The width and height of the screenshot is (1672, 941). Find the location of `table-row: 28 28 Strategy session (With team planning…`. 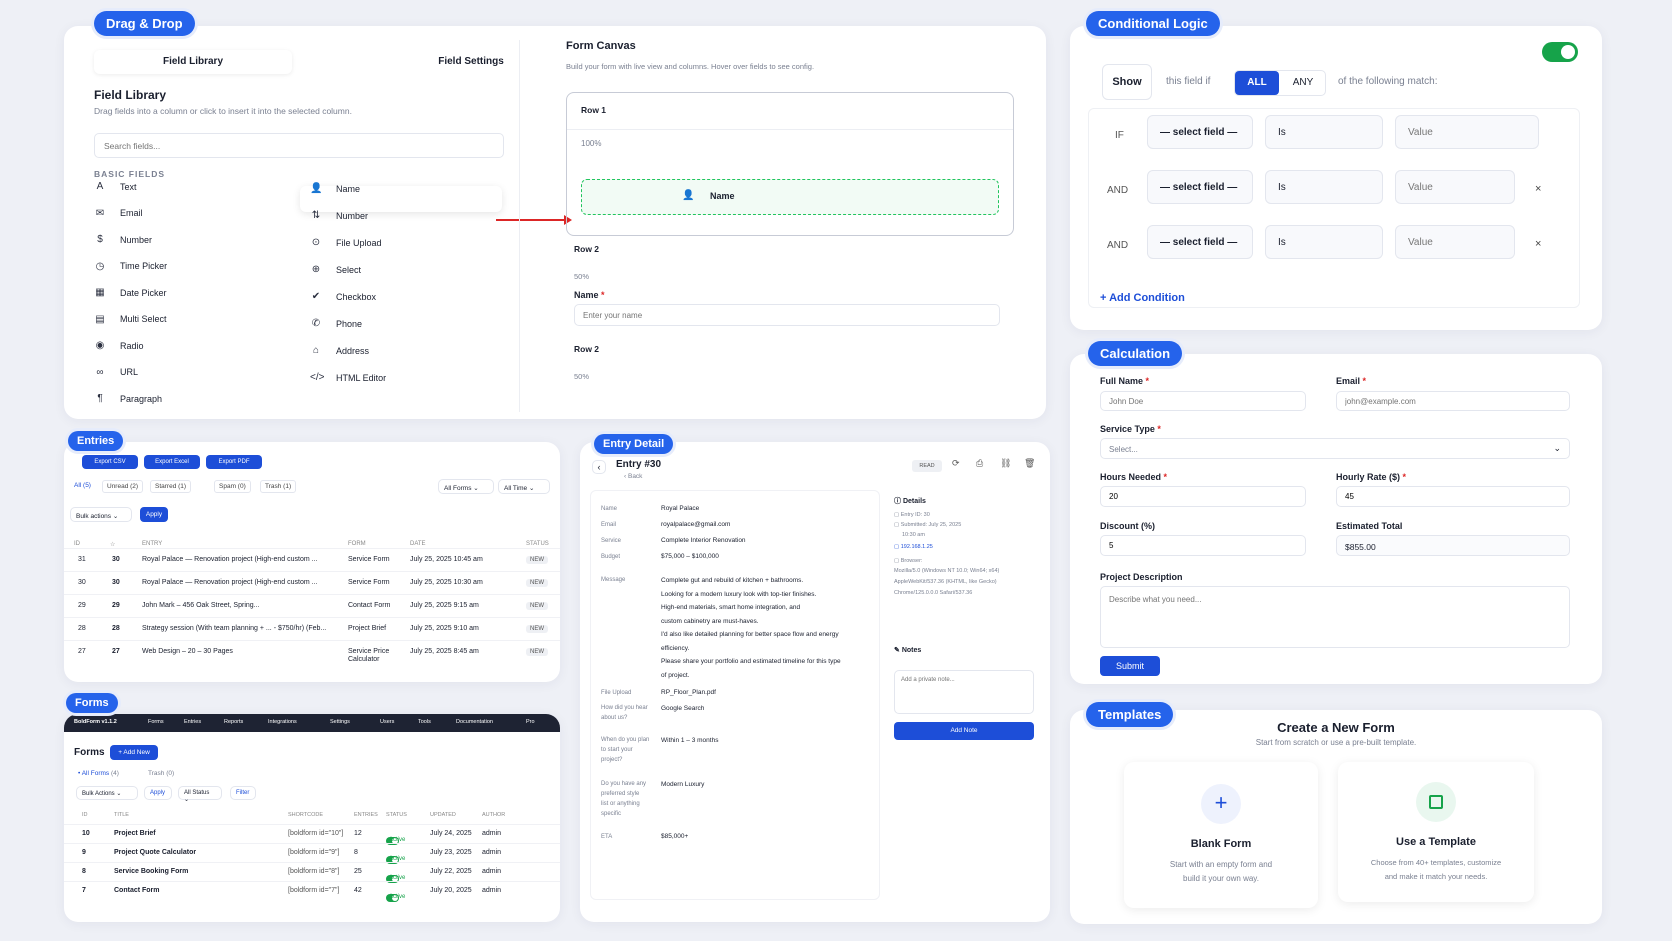

table-row: 28 28 Strategy session (With team planning… is located at coordinates (312, 628).